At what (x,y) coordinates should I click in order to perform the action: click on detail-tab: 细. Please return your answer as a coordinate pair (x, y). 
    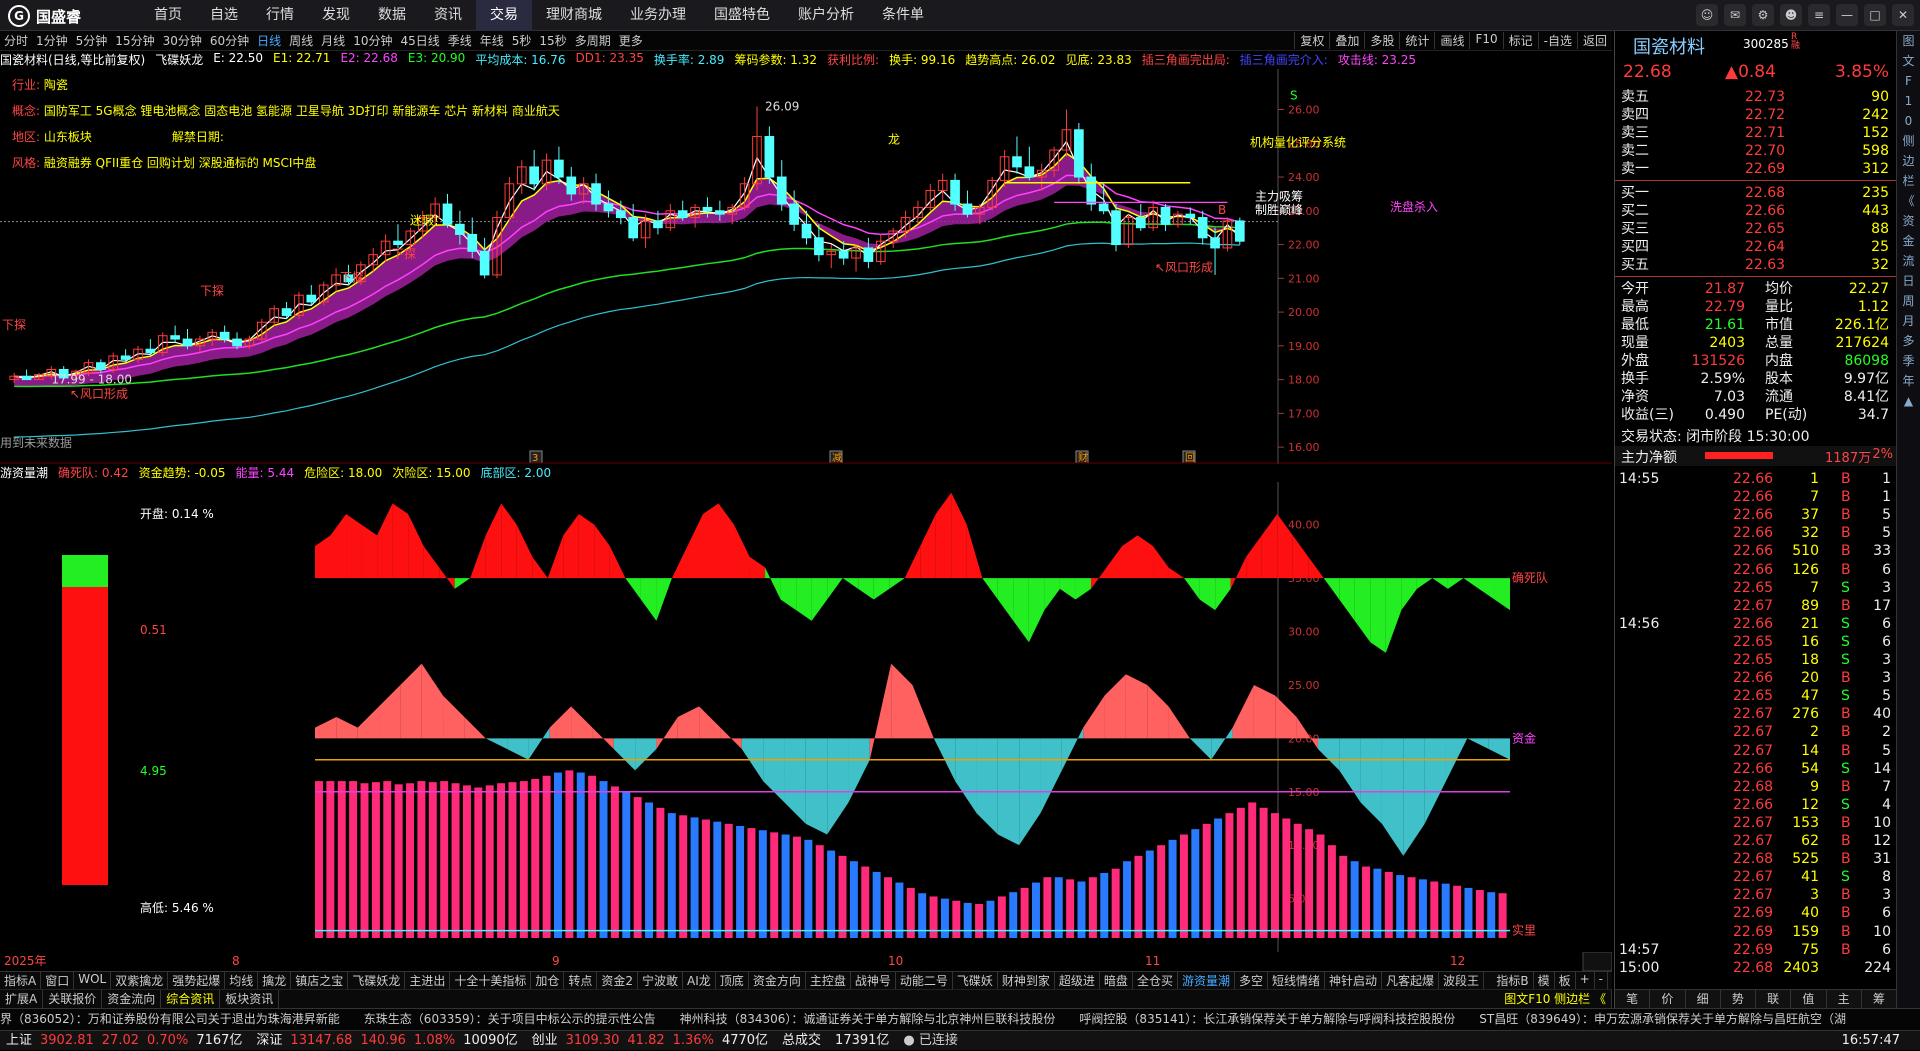
    Looking at the image, I should click on (1703, 999).